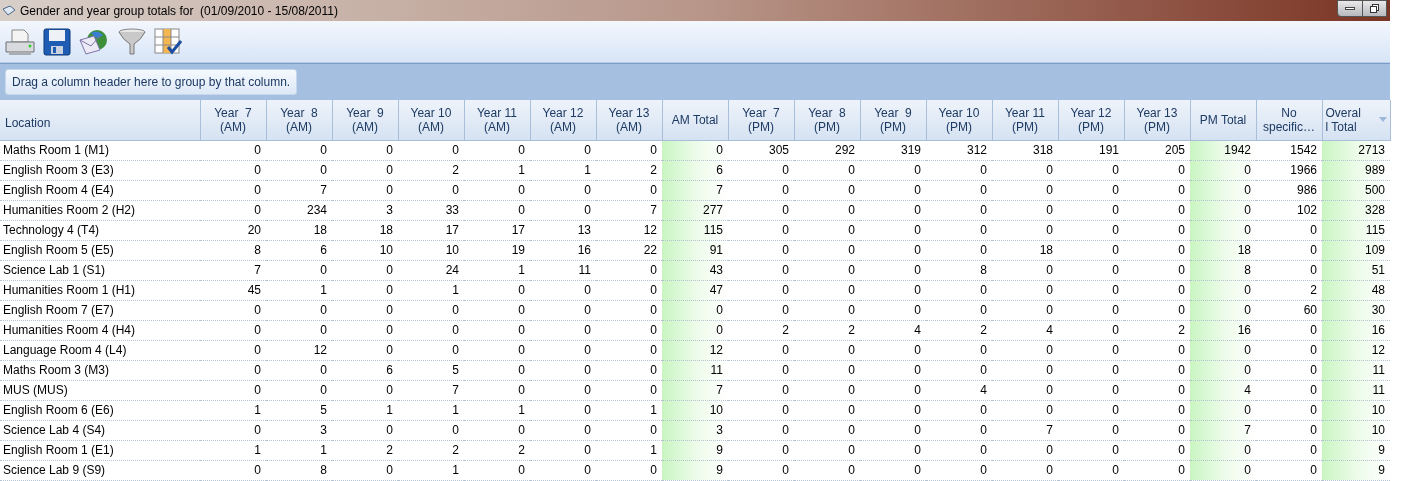 The width and height of the screenshot is (1402, 481). I want to click on column-header: Year 9 (PM), so click(893, 120).